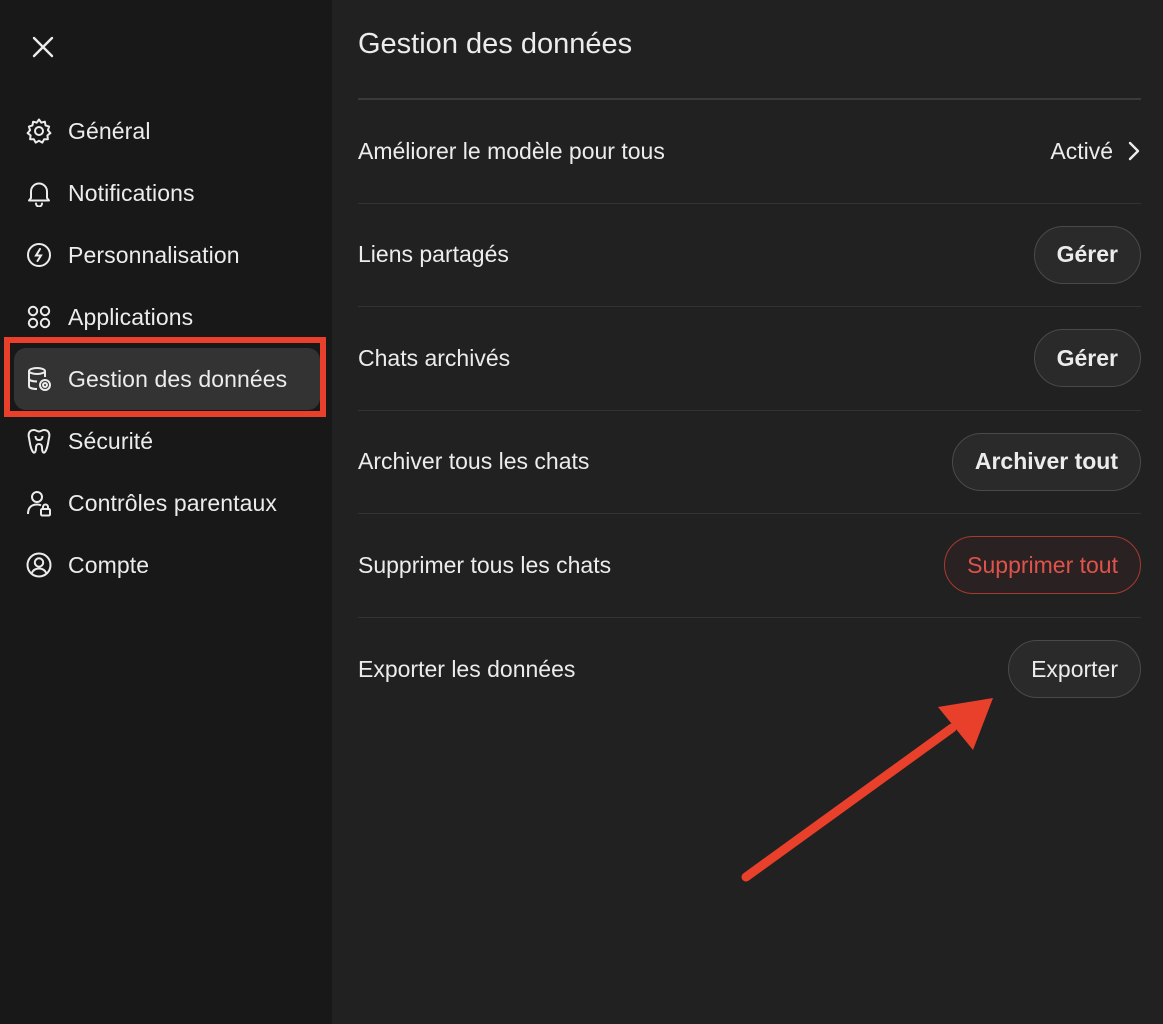 The image size is (1163, 1024). I want to click on sidebar-item-label: Notifications, so click(131, 192).